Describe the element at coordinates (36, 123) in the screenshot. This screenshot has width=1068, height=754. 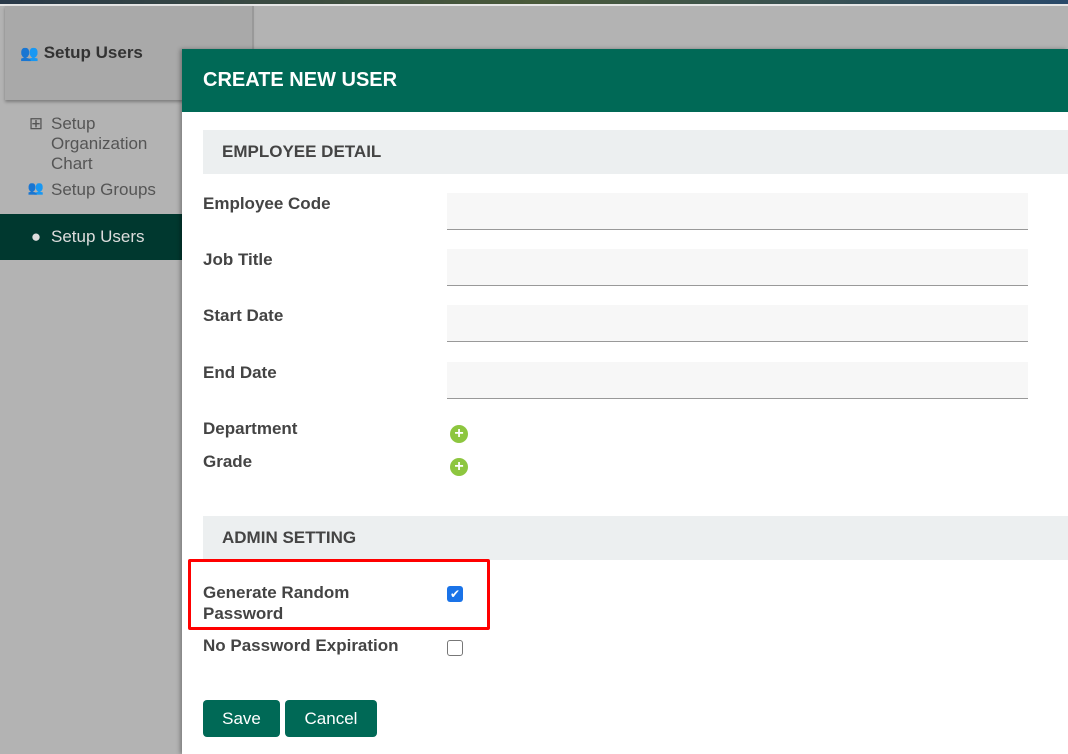
I see `sitemap-icon: ⊞` at that location.